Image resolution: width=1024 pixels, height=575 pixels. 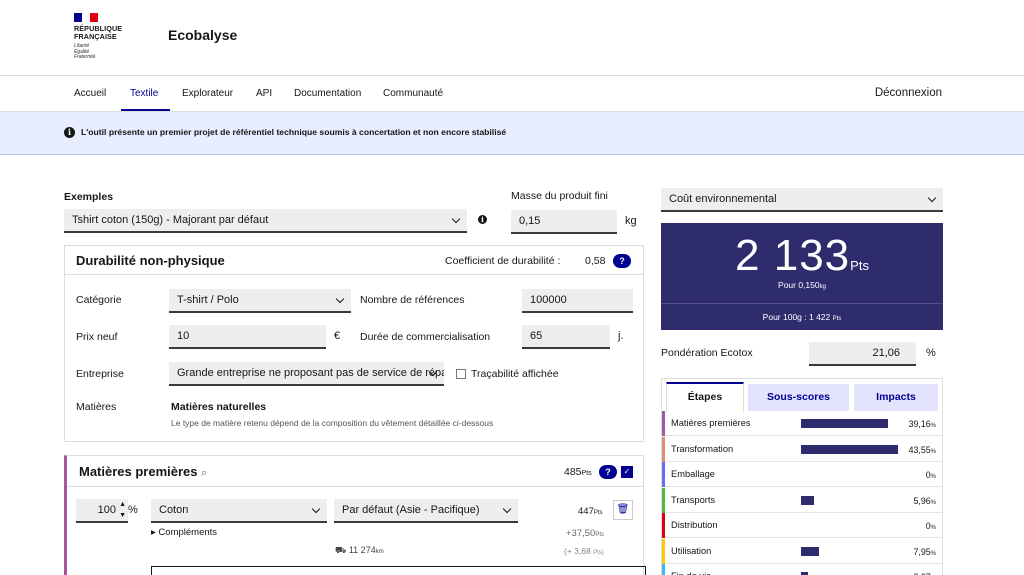 I want to click on step-row: Emballage 0%, so click(x=802, y=474).